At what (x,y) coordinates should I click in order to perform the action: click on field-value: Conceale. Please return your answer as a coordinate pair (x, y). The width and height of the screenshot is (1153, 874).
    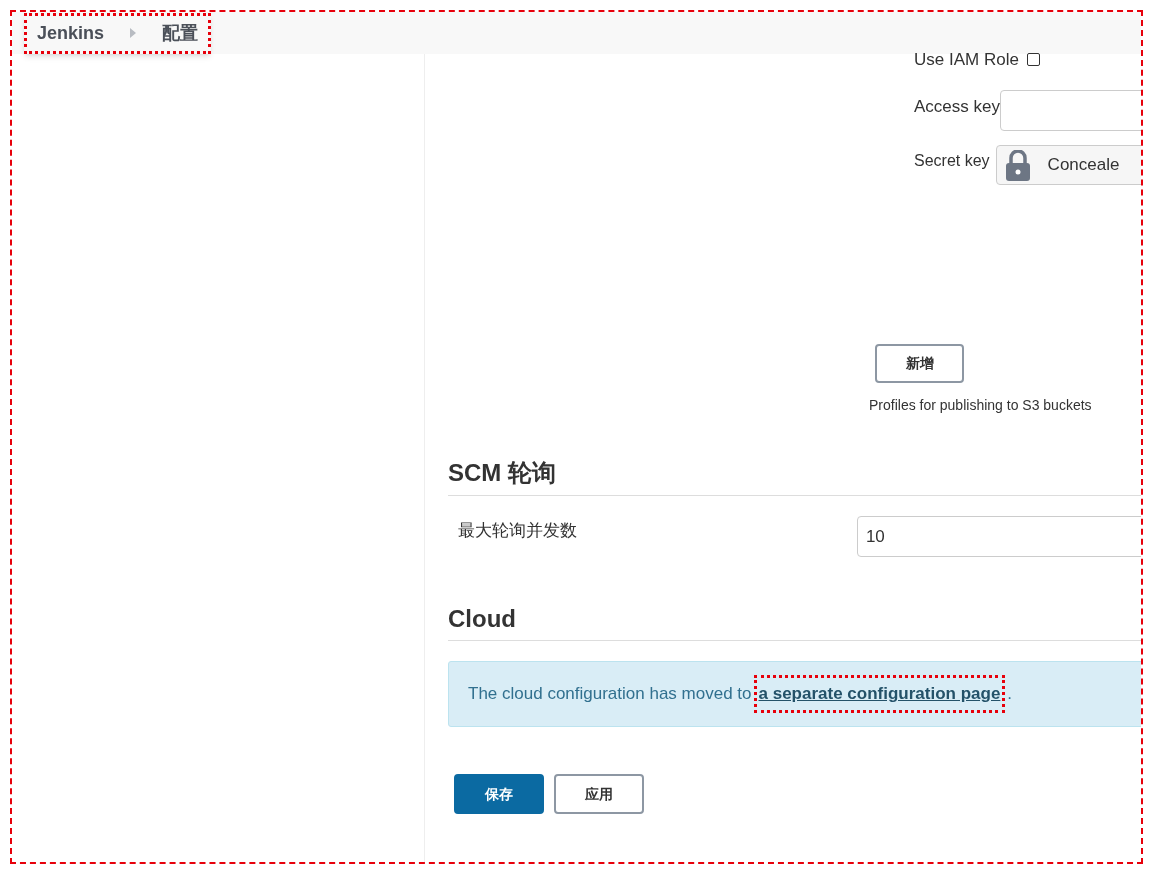
    Looking at the image, I should click on (1083, 165).